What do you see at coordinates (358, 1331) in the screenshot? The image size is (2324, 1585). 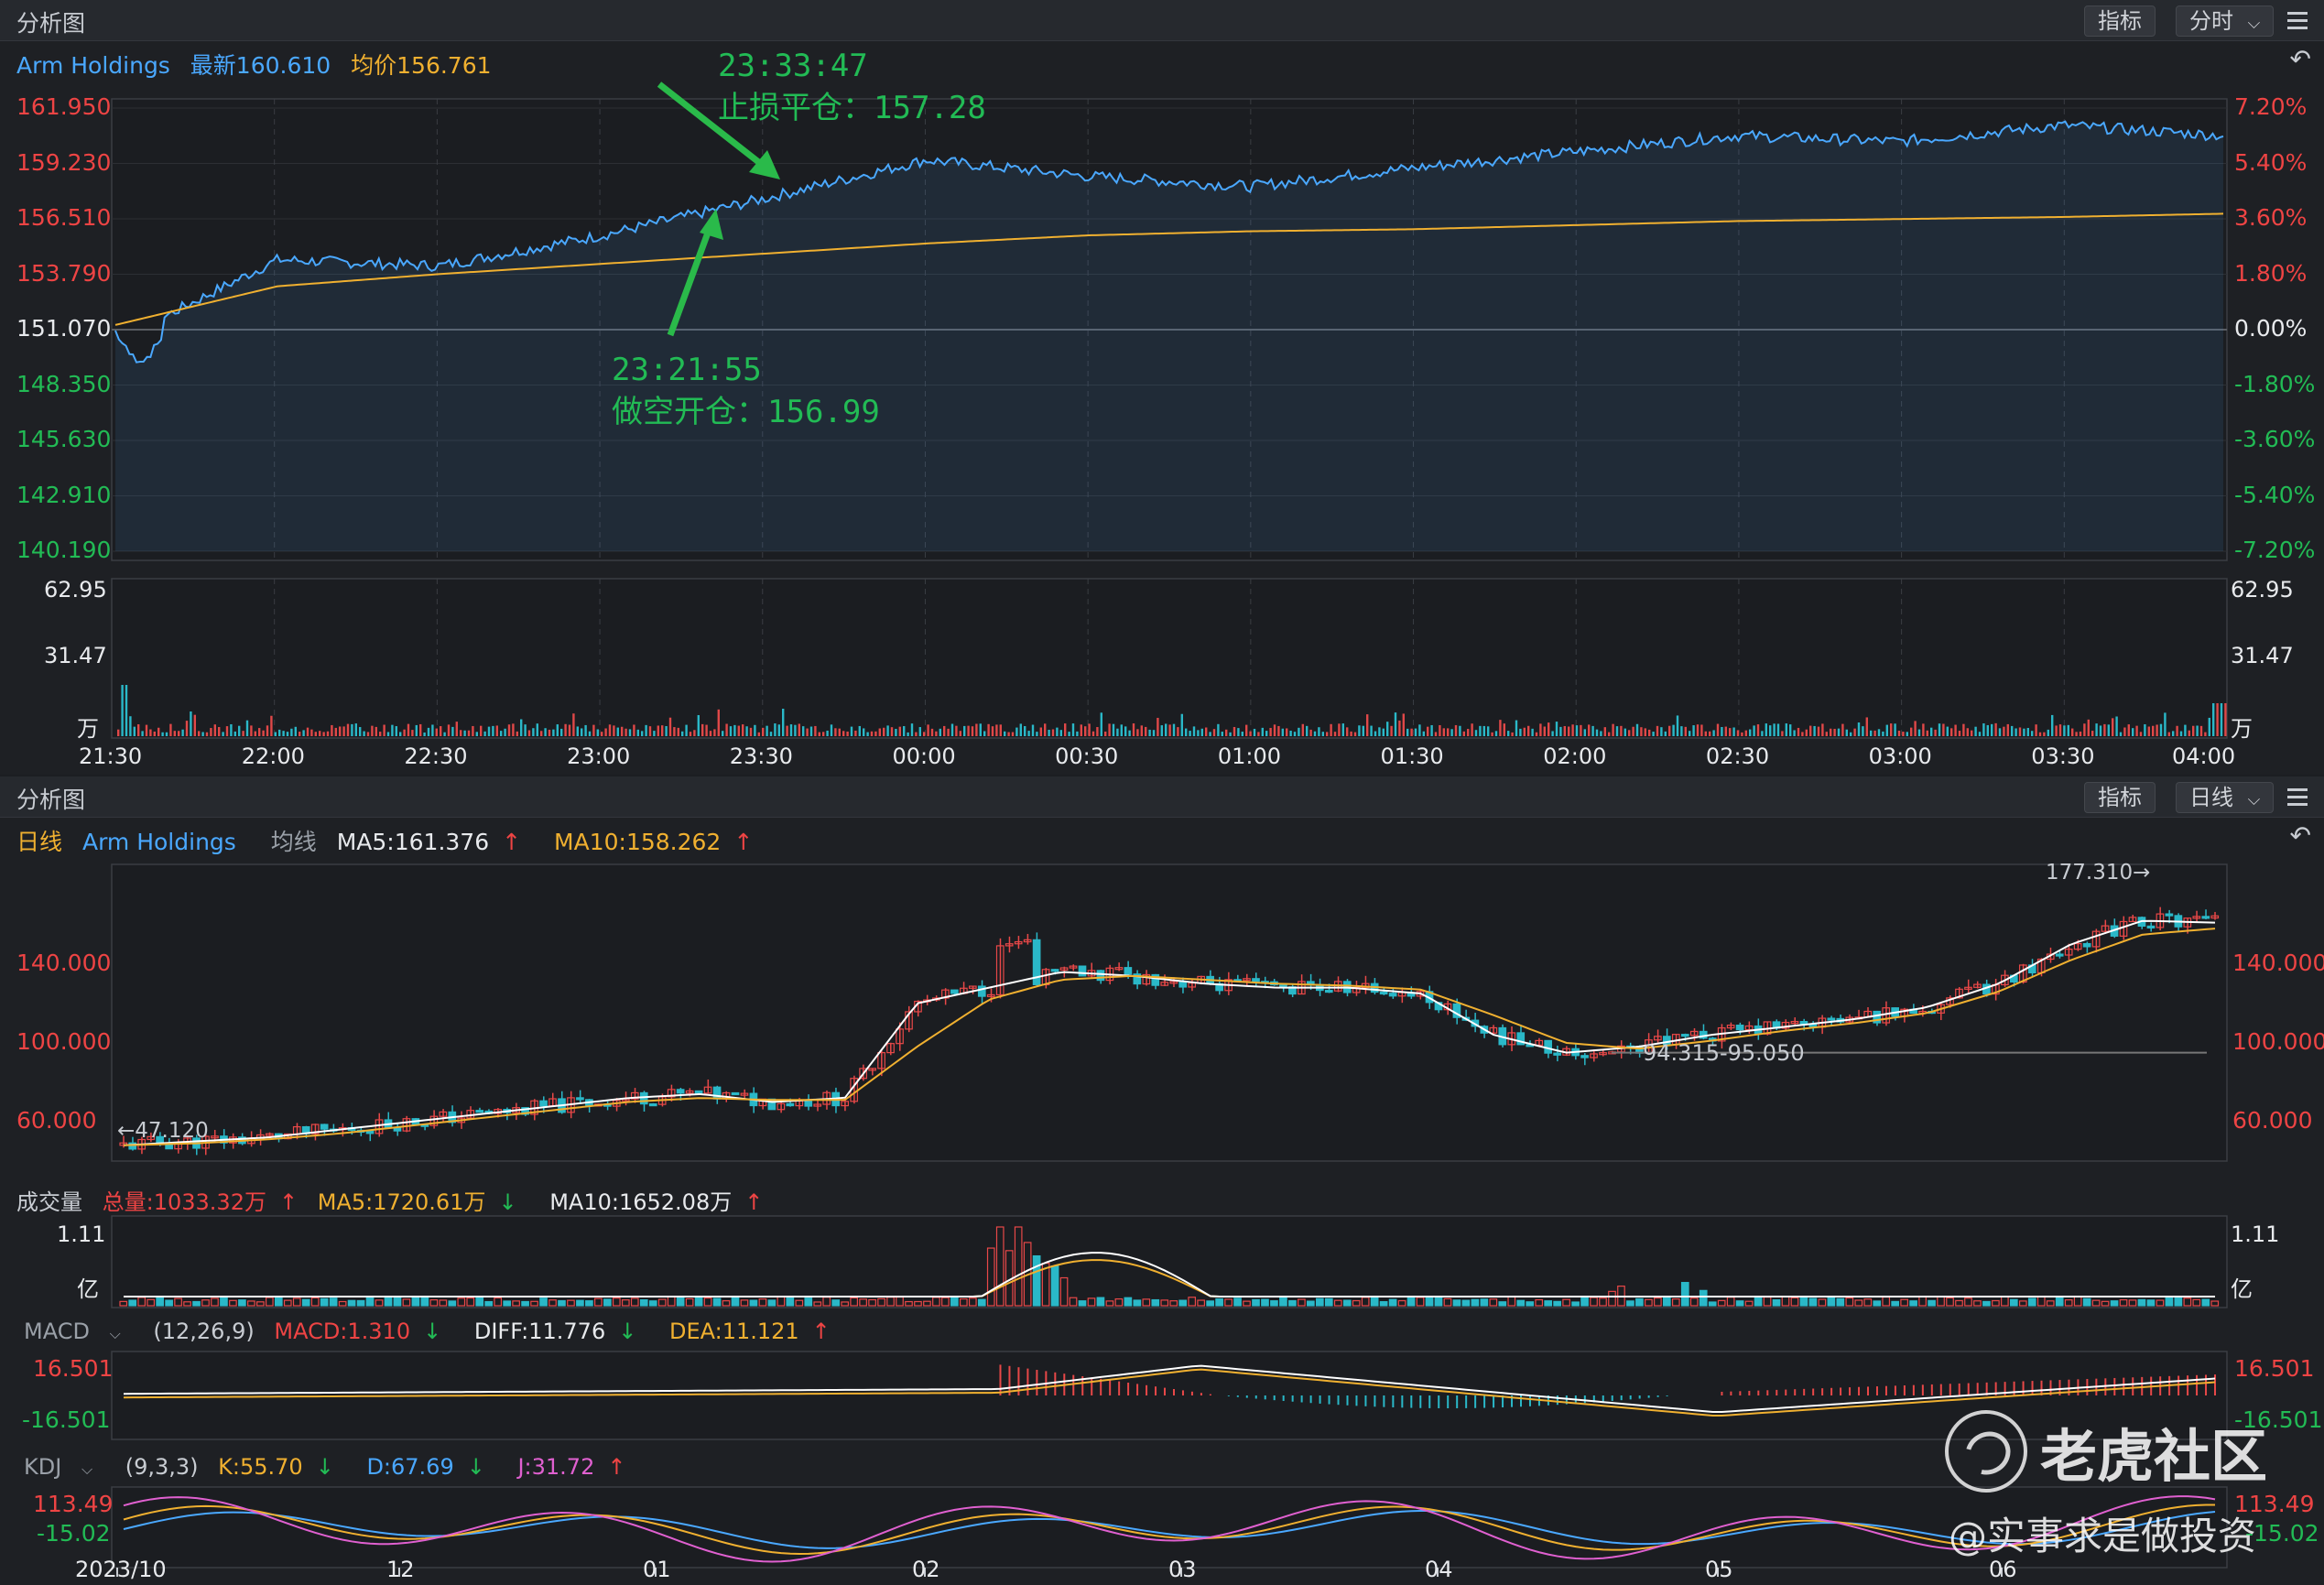 I see `macd-value: MACD:1.310 ↓` at bounding box center [358, 1331].